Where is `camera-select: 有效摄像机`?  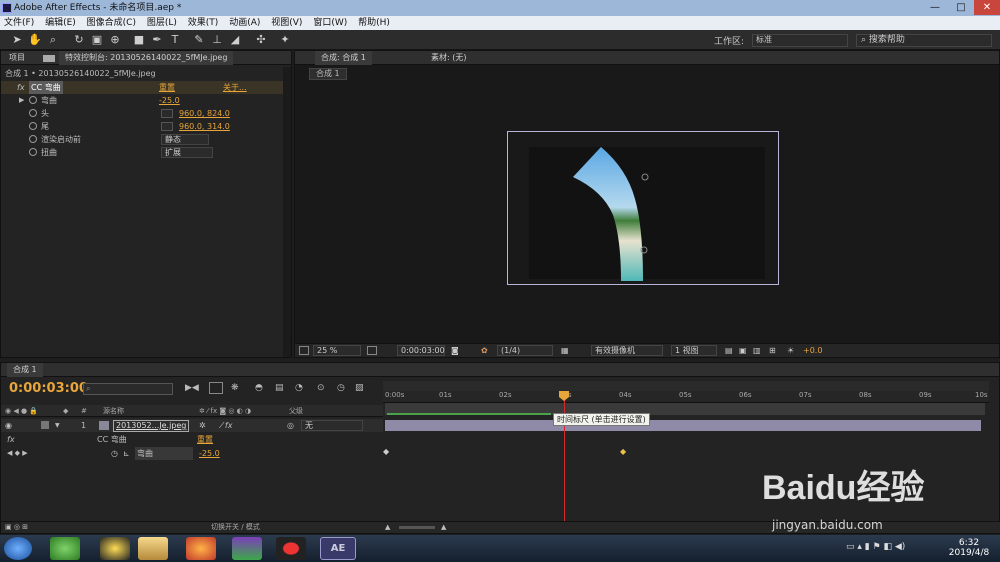 camera-select: 有效摄像机 is located at coordinates (627, 350).